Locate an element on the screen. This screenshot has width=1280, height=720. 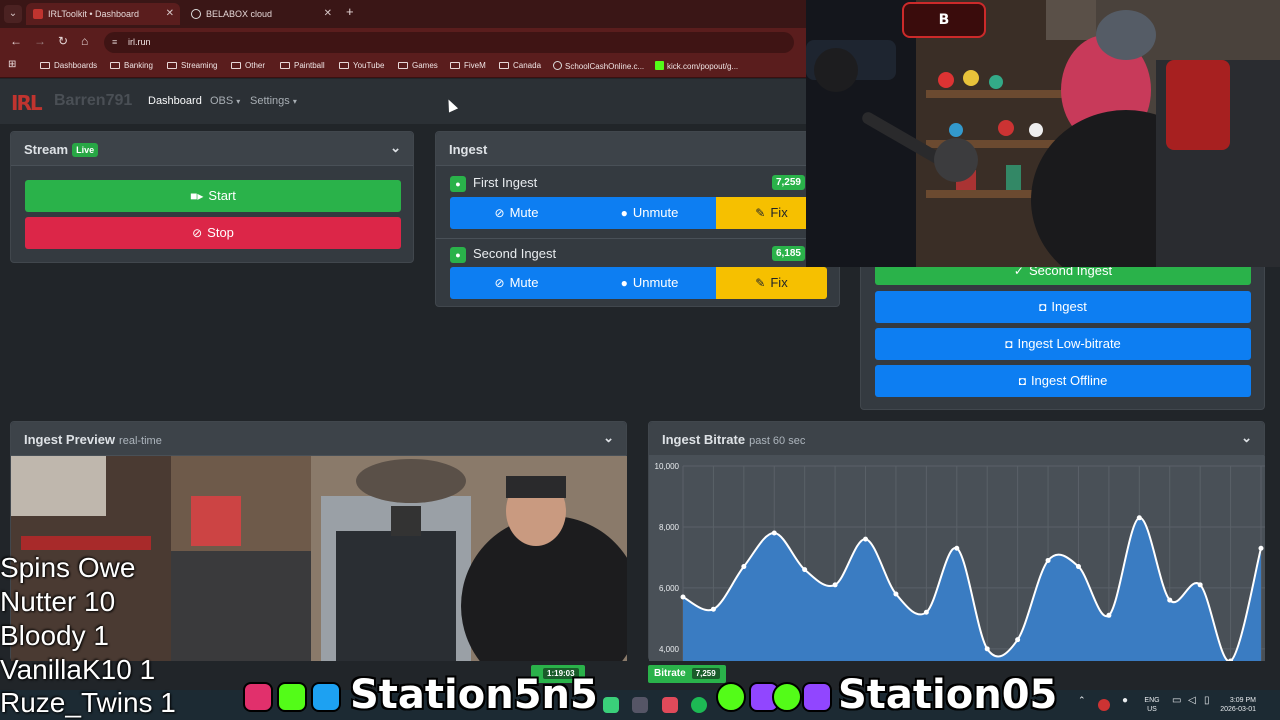
social-handle-right: Station05 is located at coordinates (948, 695).